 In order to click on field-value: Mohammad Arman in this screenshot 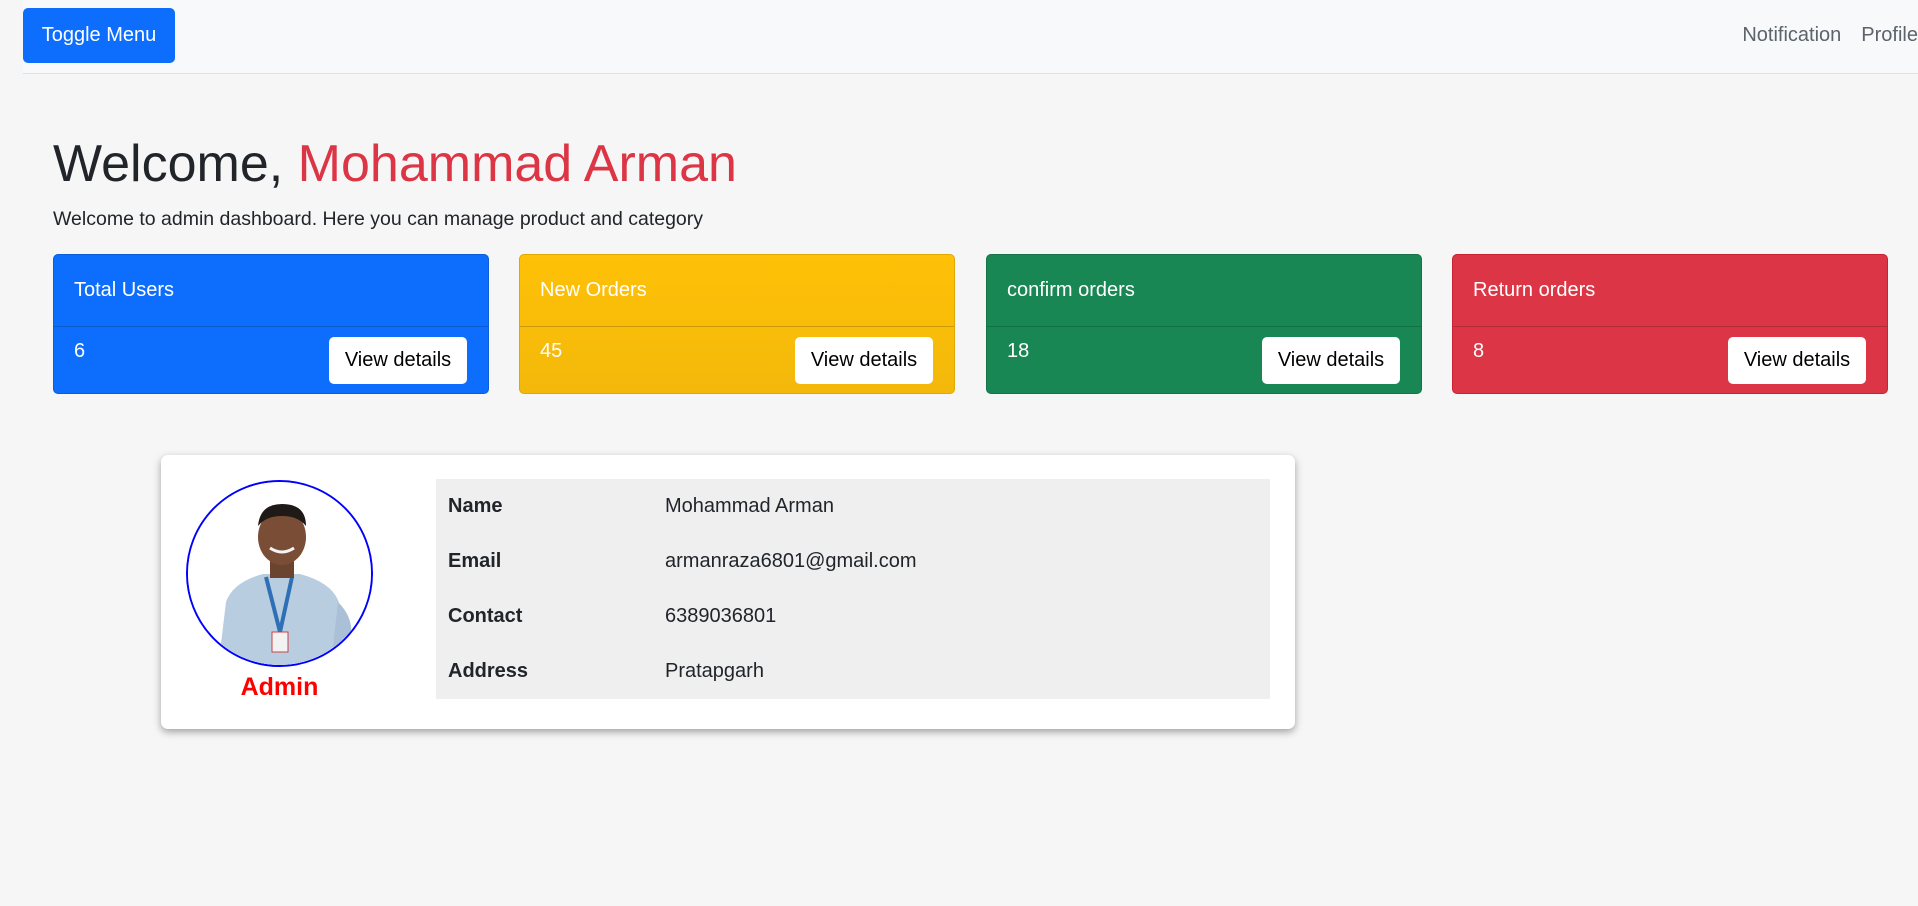, I will do `click(749, 506)`.